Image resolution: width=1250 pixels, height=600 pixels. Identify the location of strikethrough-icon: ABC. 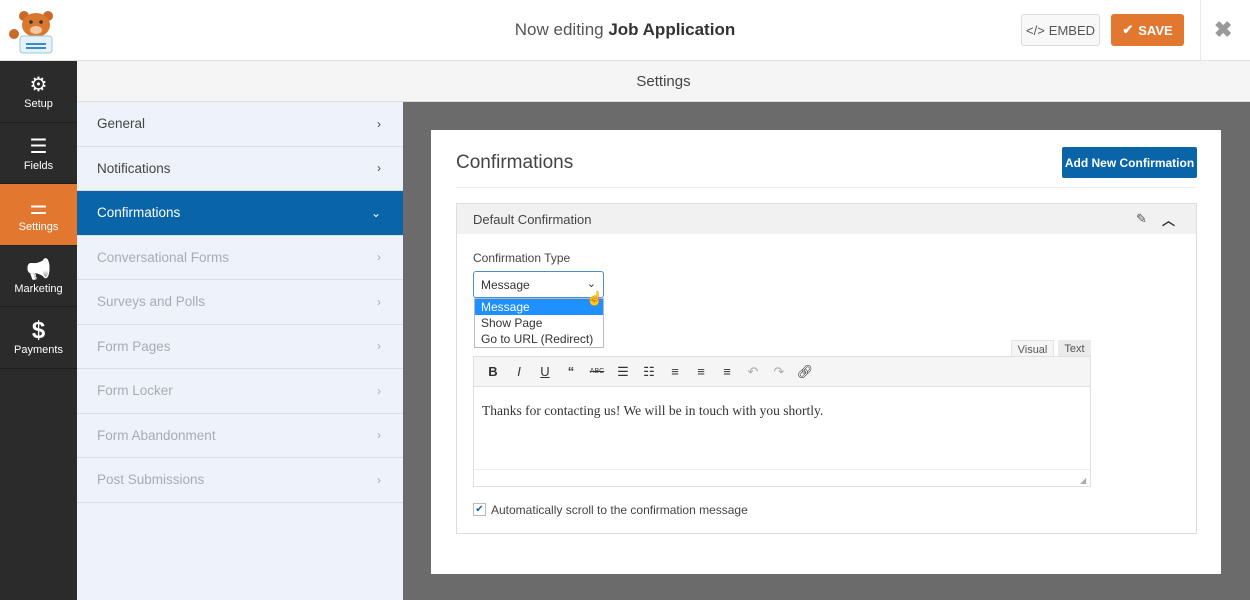
(597, 371).